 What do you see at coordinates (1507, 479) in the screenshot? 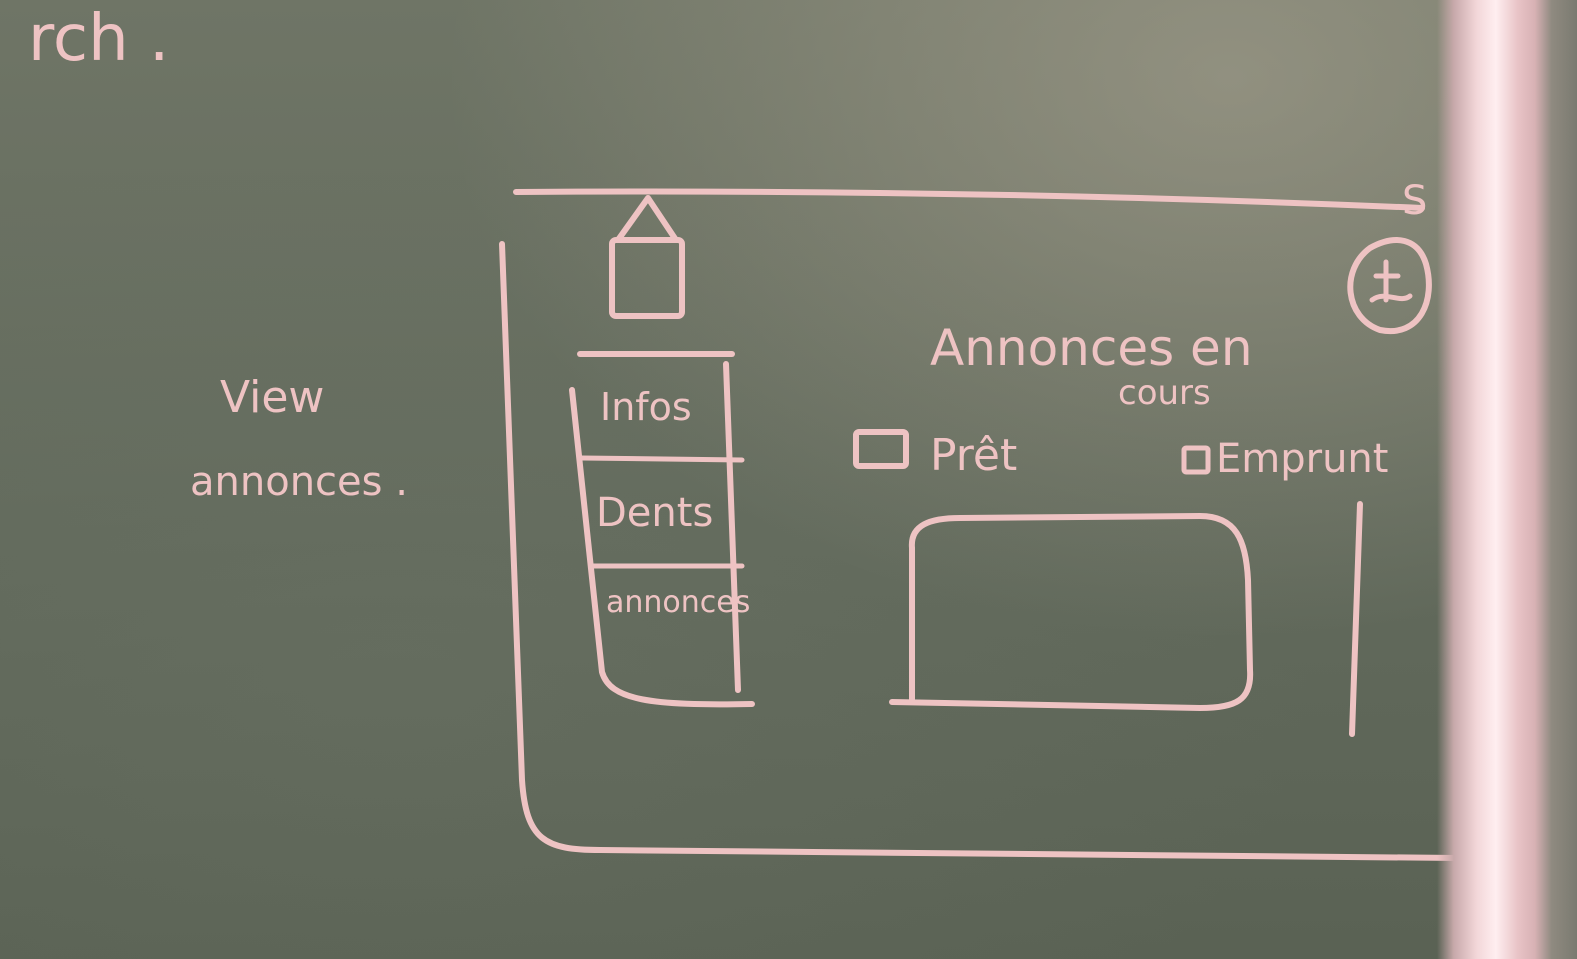
I see `board-frame` at bounding box center [1507, 479].